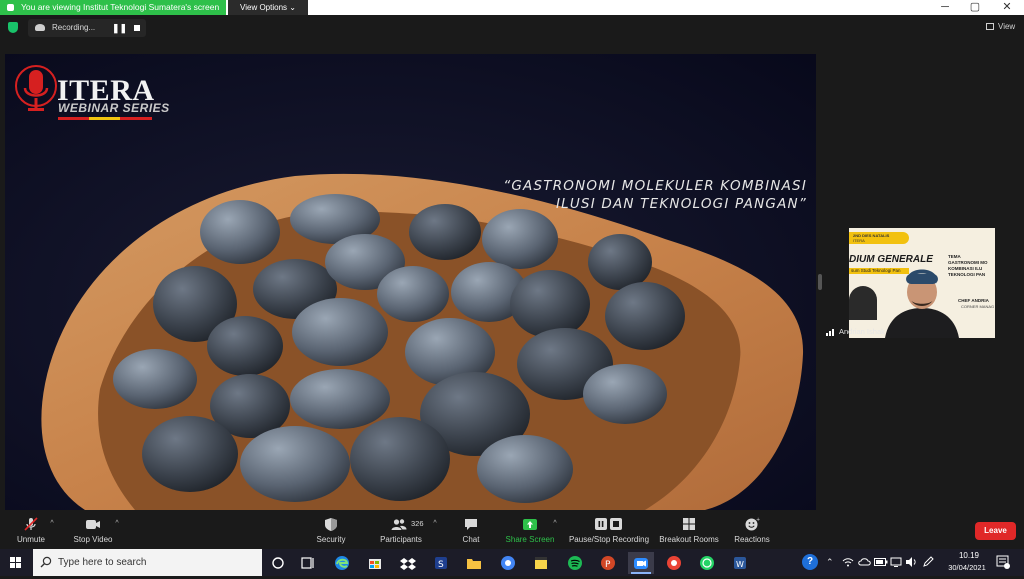 The height and width of the screenshot is (579, 1024). What do you see at coordinates (555, 524) in the screenshot?
I see `share-options-caret: ^` at bounding box center [555, 524].